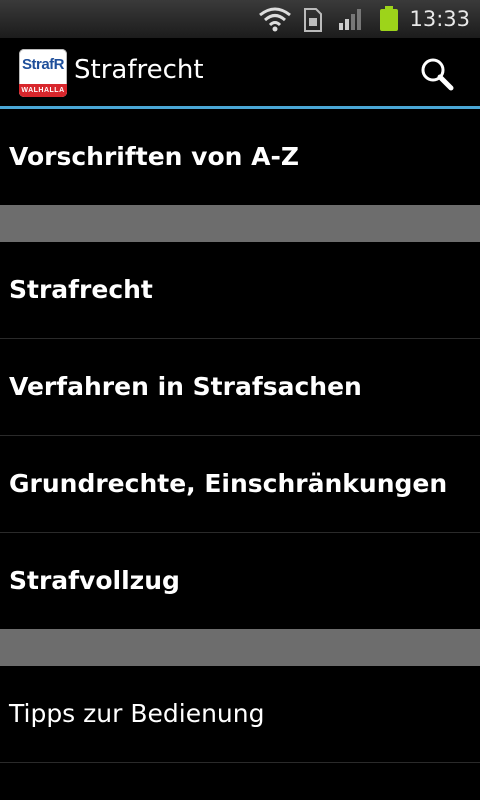 This screenshot has height=800, width=480. Describe the element at coordinates (154, 156) in the screenshot. I see `list-item-label: Vorschriften von A-Z` at that location.